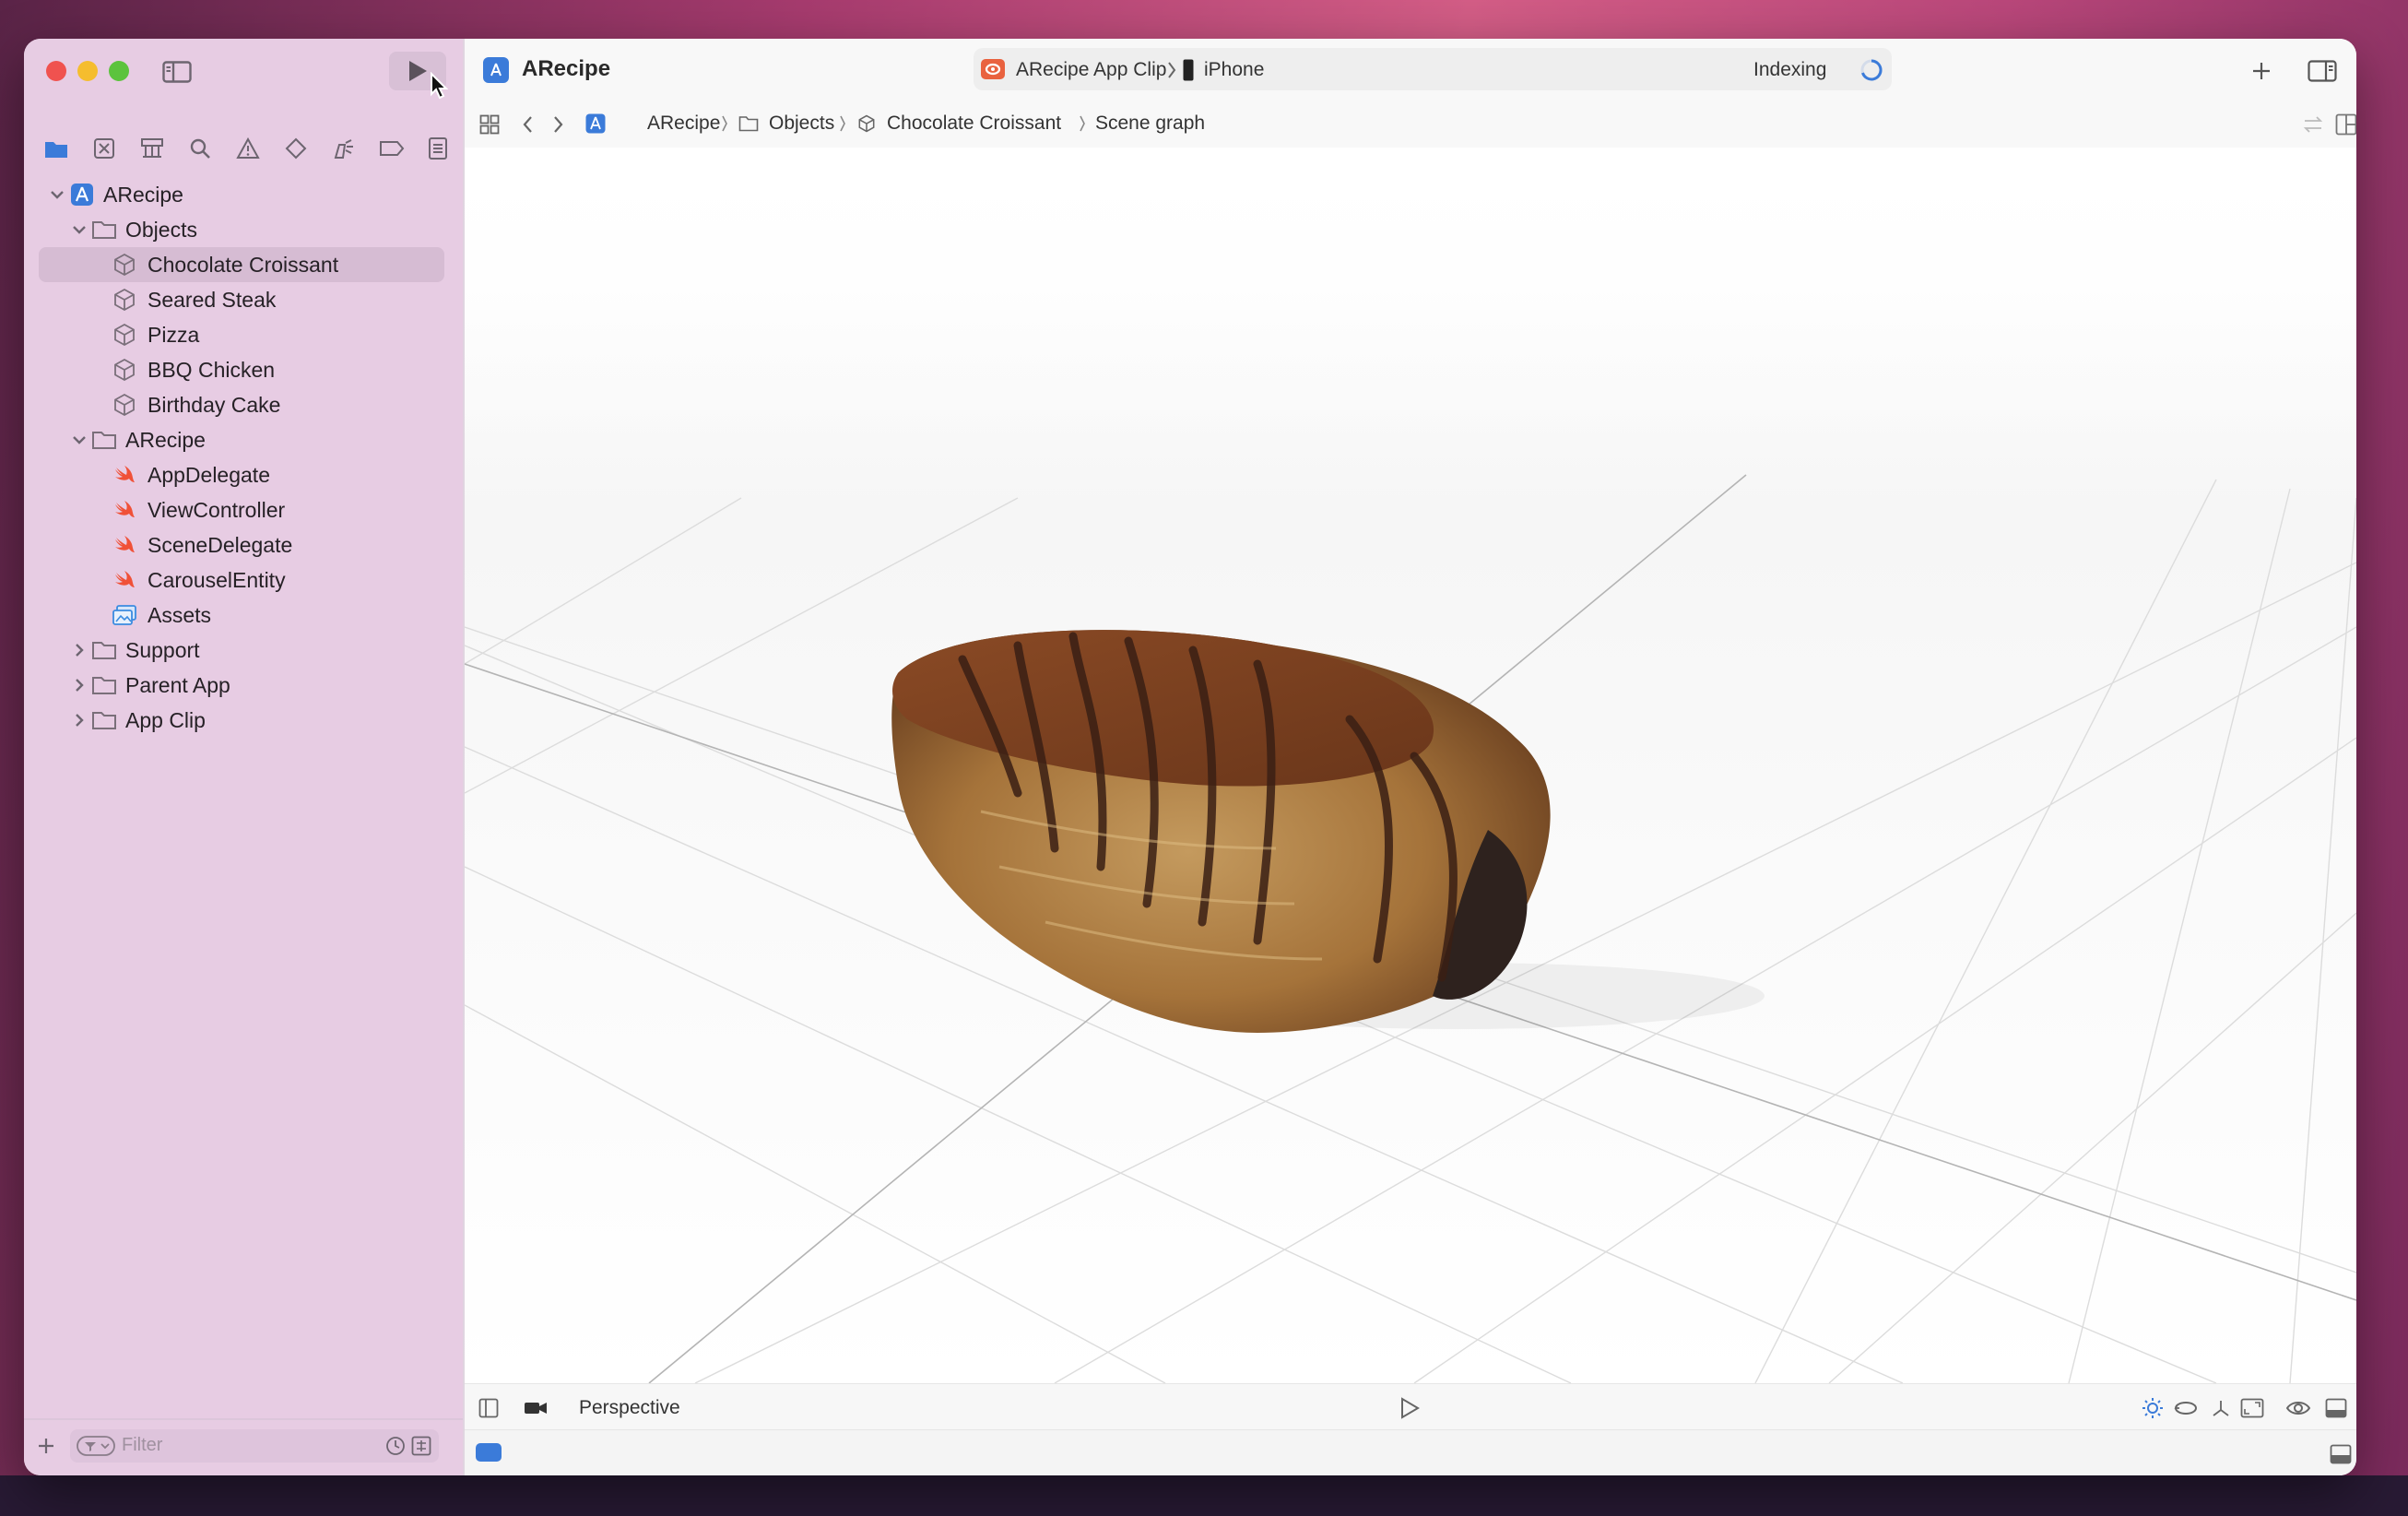  What do you see at coordinates (2341, 1454) in the screenshot?
I see `toggle-console-icon` at bounding box center [2341, 1454].